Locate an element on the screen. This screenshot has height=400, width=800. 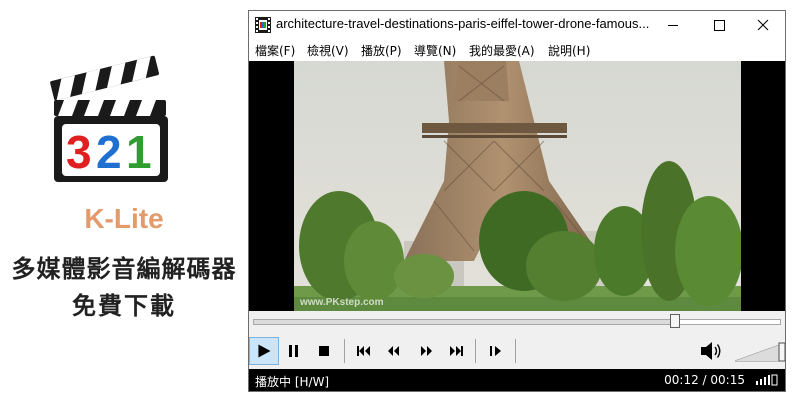
fast-forward-button is located at coordinates (426, 351).